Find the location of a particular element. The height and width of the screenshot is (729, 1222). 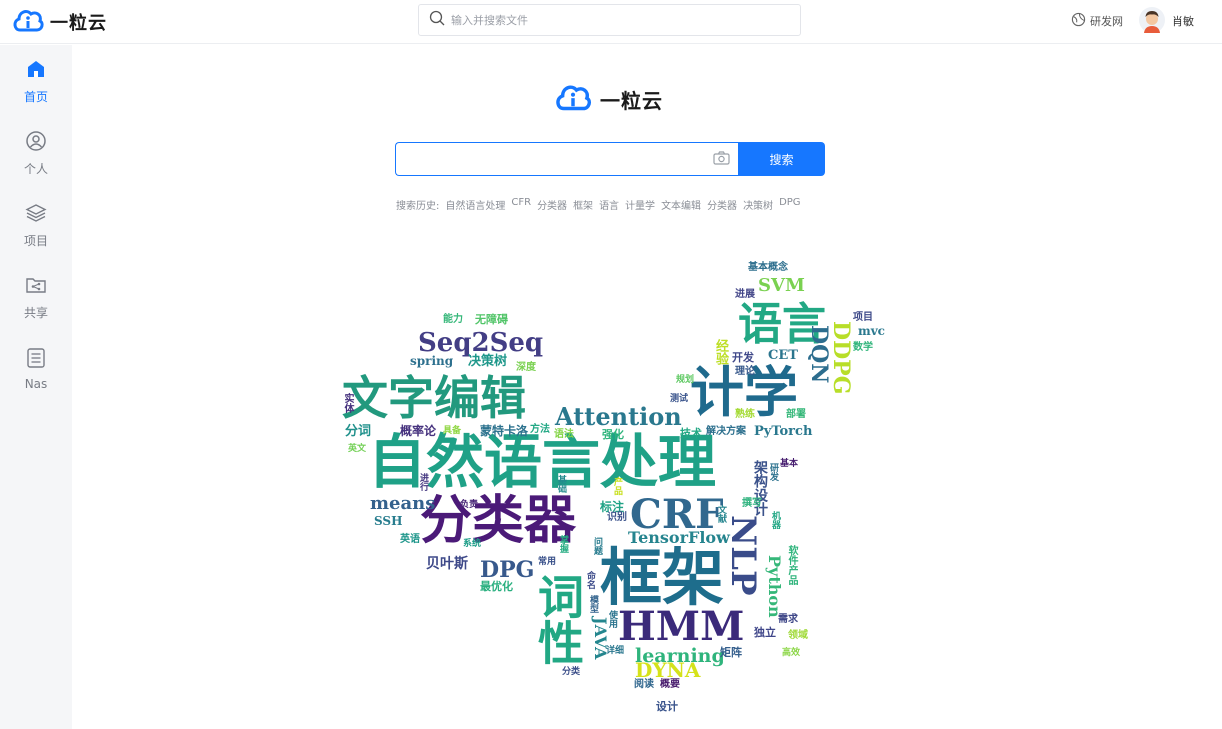

cloud-word: means is located at coordinates (402, 504).